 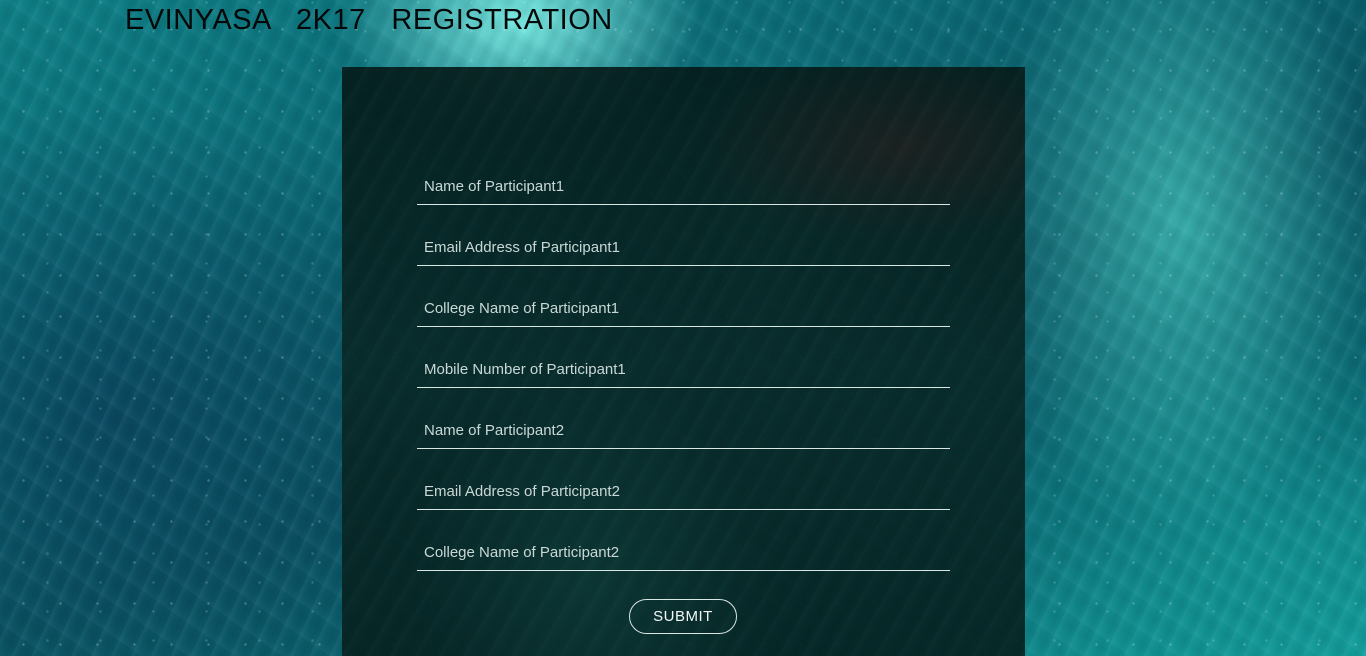 I want to click on participant2-name-field-wrapper, so click(x=683, y=431).